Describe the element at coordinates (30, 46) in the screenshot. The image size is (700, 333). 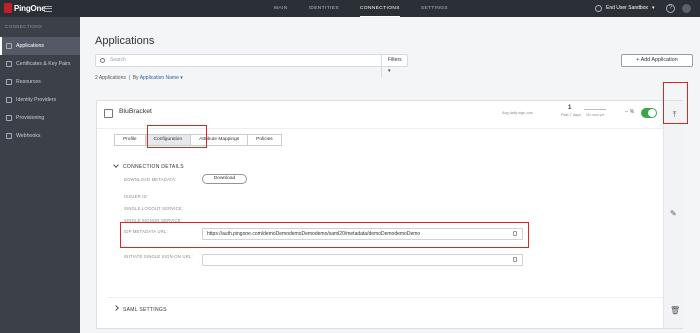
I see `sidebar-item-label: Applications` at that location.